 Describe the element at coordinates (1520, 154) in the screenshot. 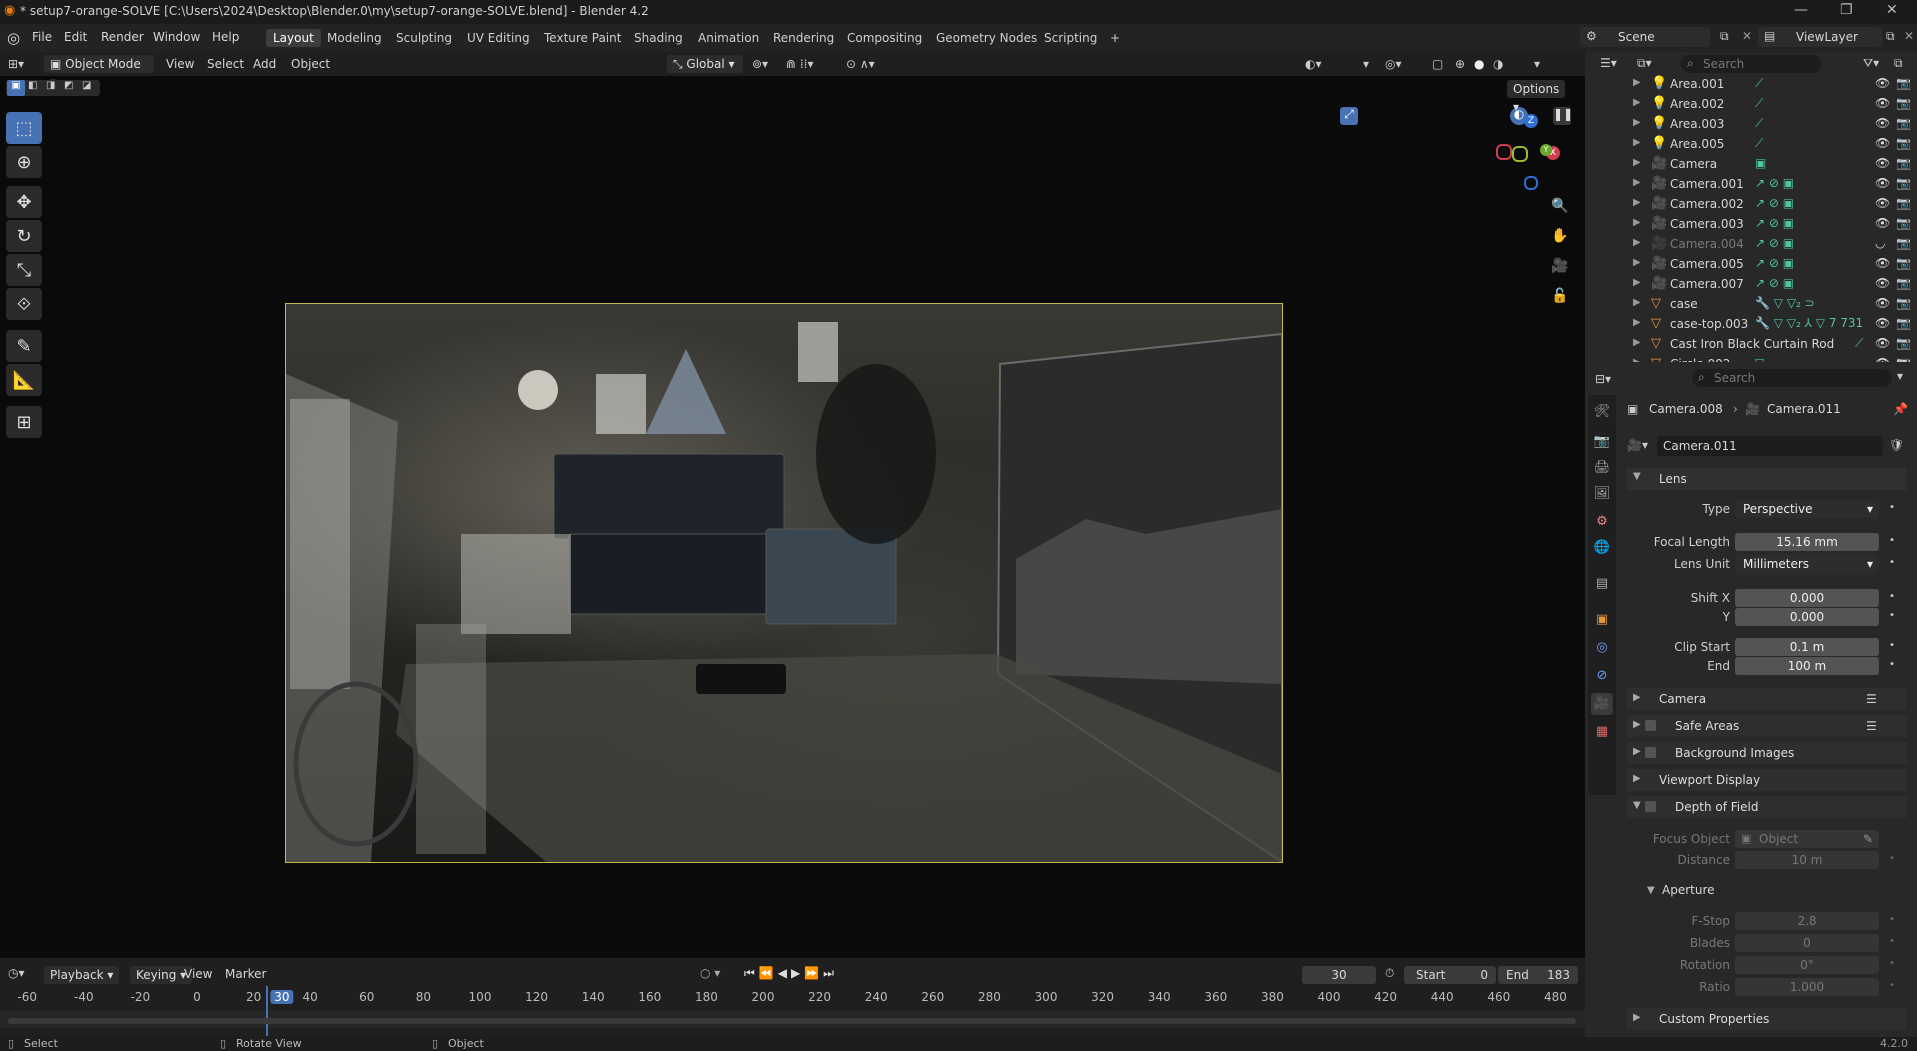

I see `gizmo-neg-y` at that location.